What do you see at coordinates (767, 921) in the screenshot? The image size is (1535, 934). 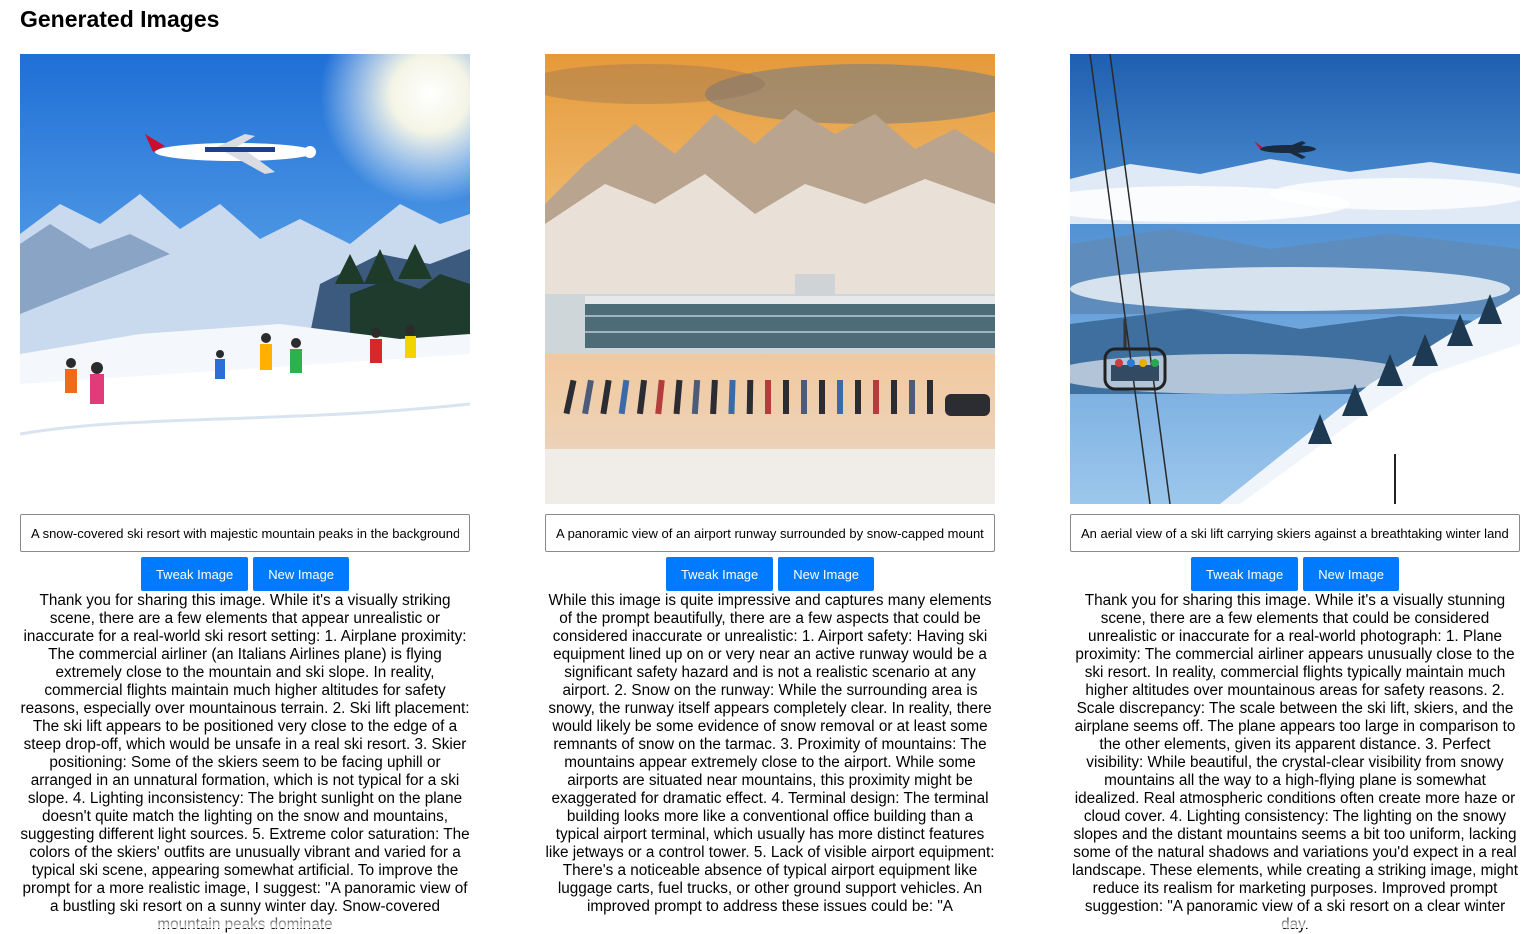 I see `bottom-fade` at bounding box center [767, 921].